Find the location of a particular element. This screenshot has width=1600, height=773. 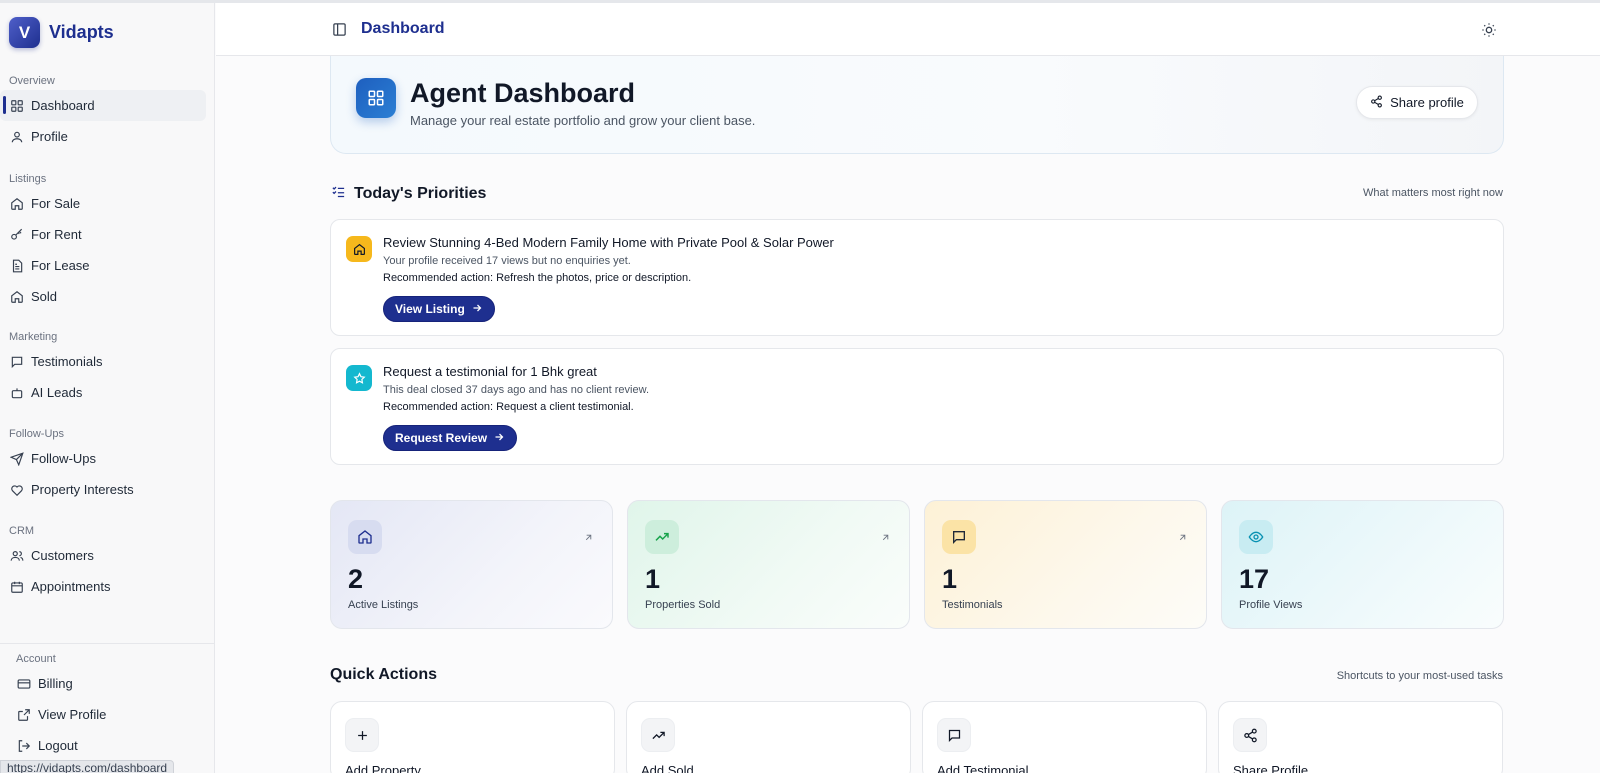

sidebar-item-label: For Rent is located at coordinates (56, 234).